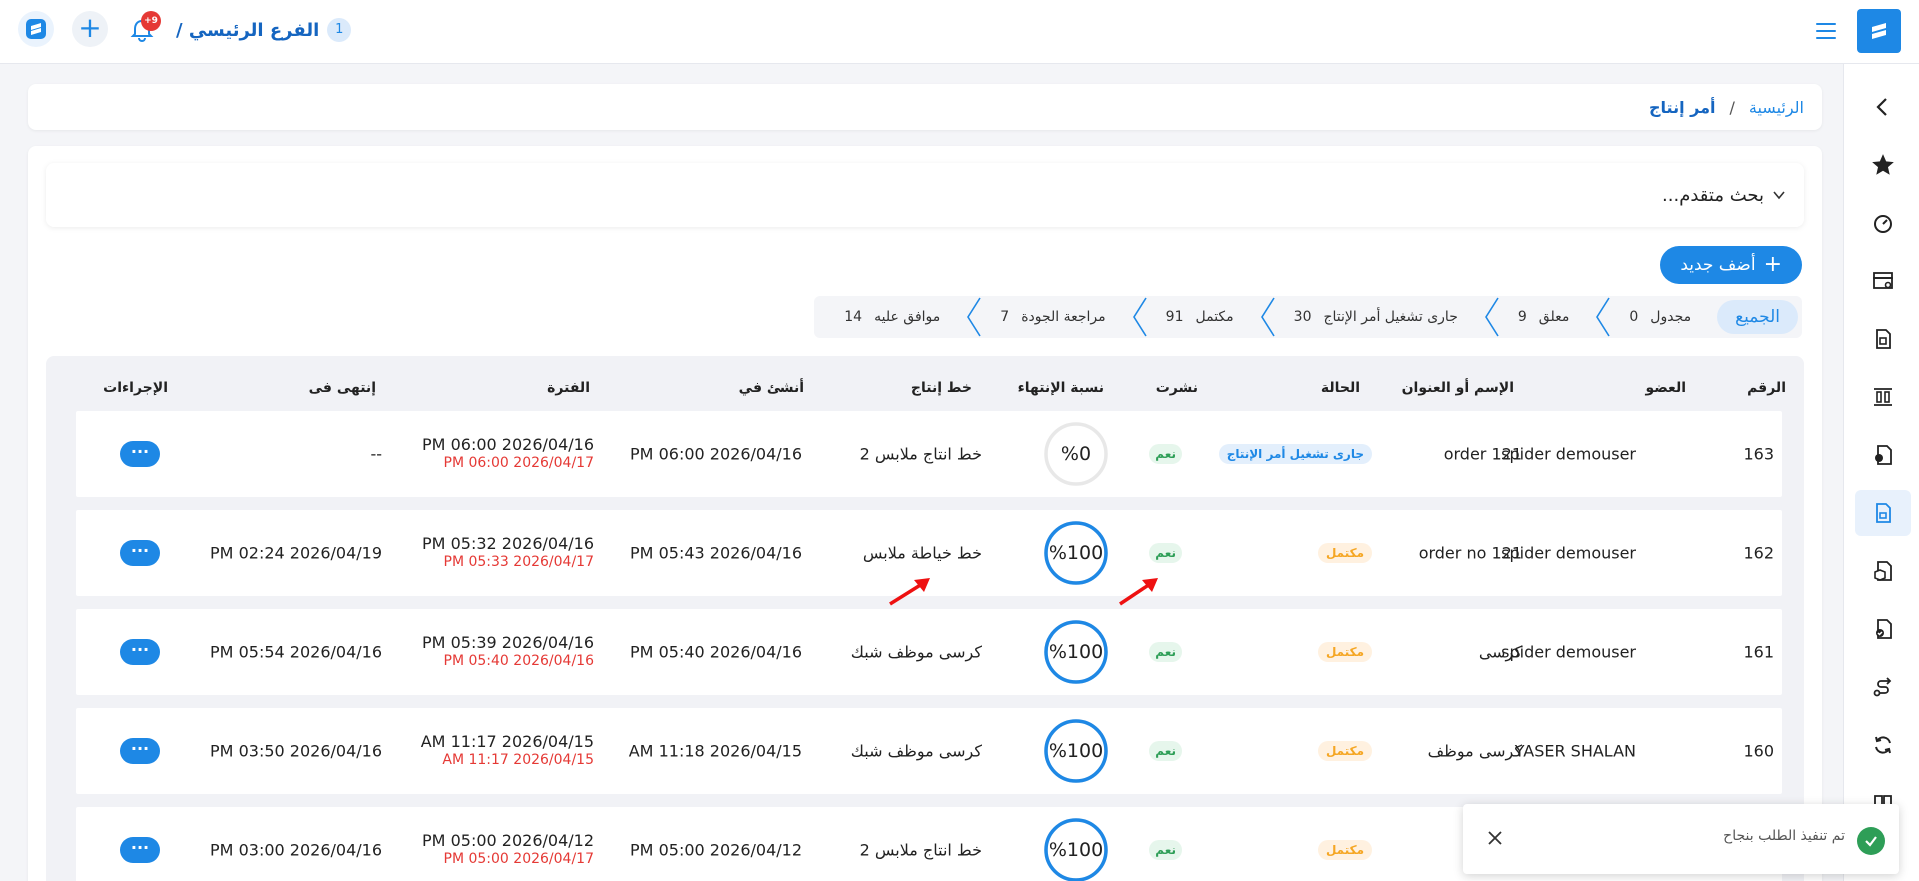 The height and width of the screenshot is (881, 1919). I want to click on header-period: الفترة, so click(568, 388).